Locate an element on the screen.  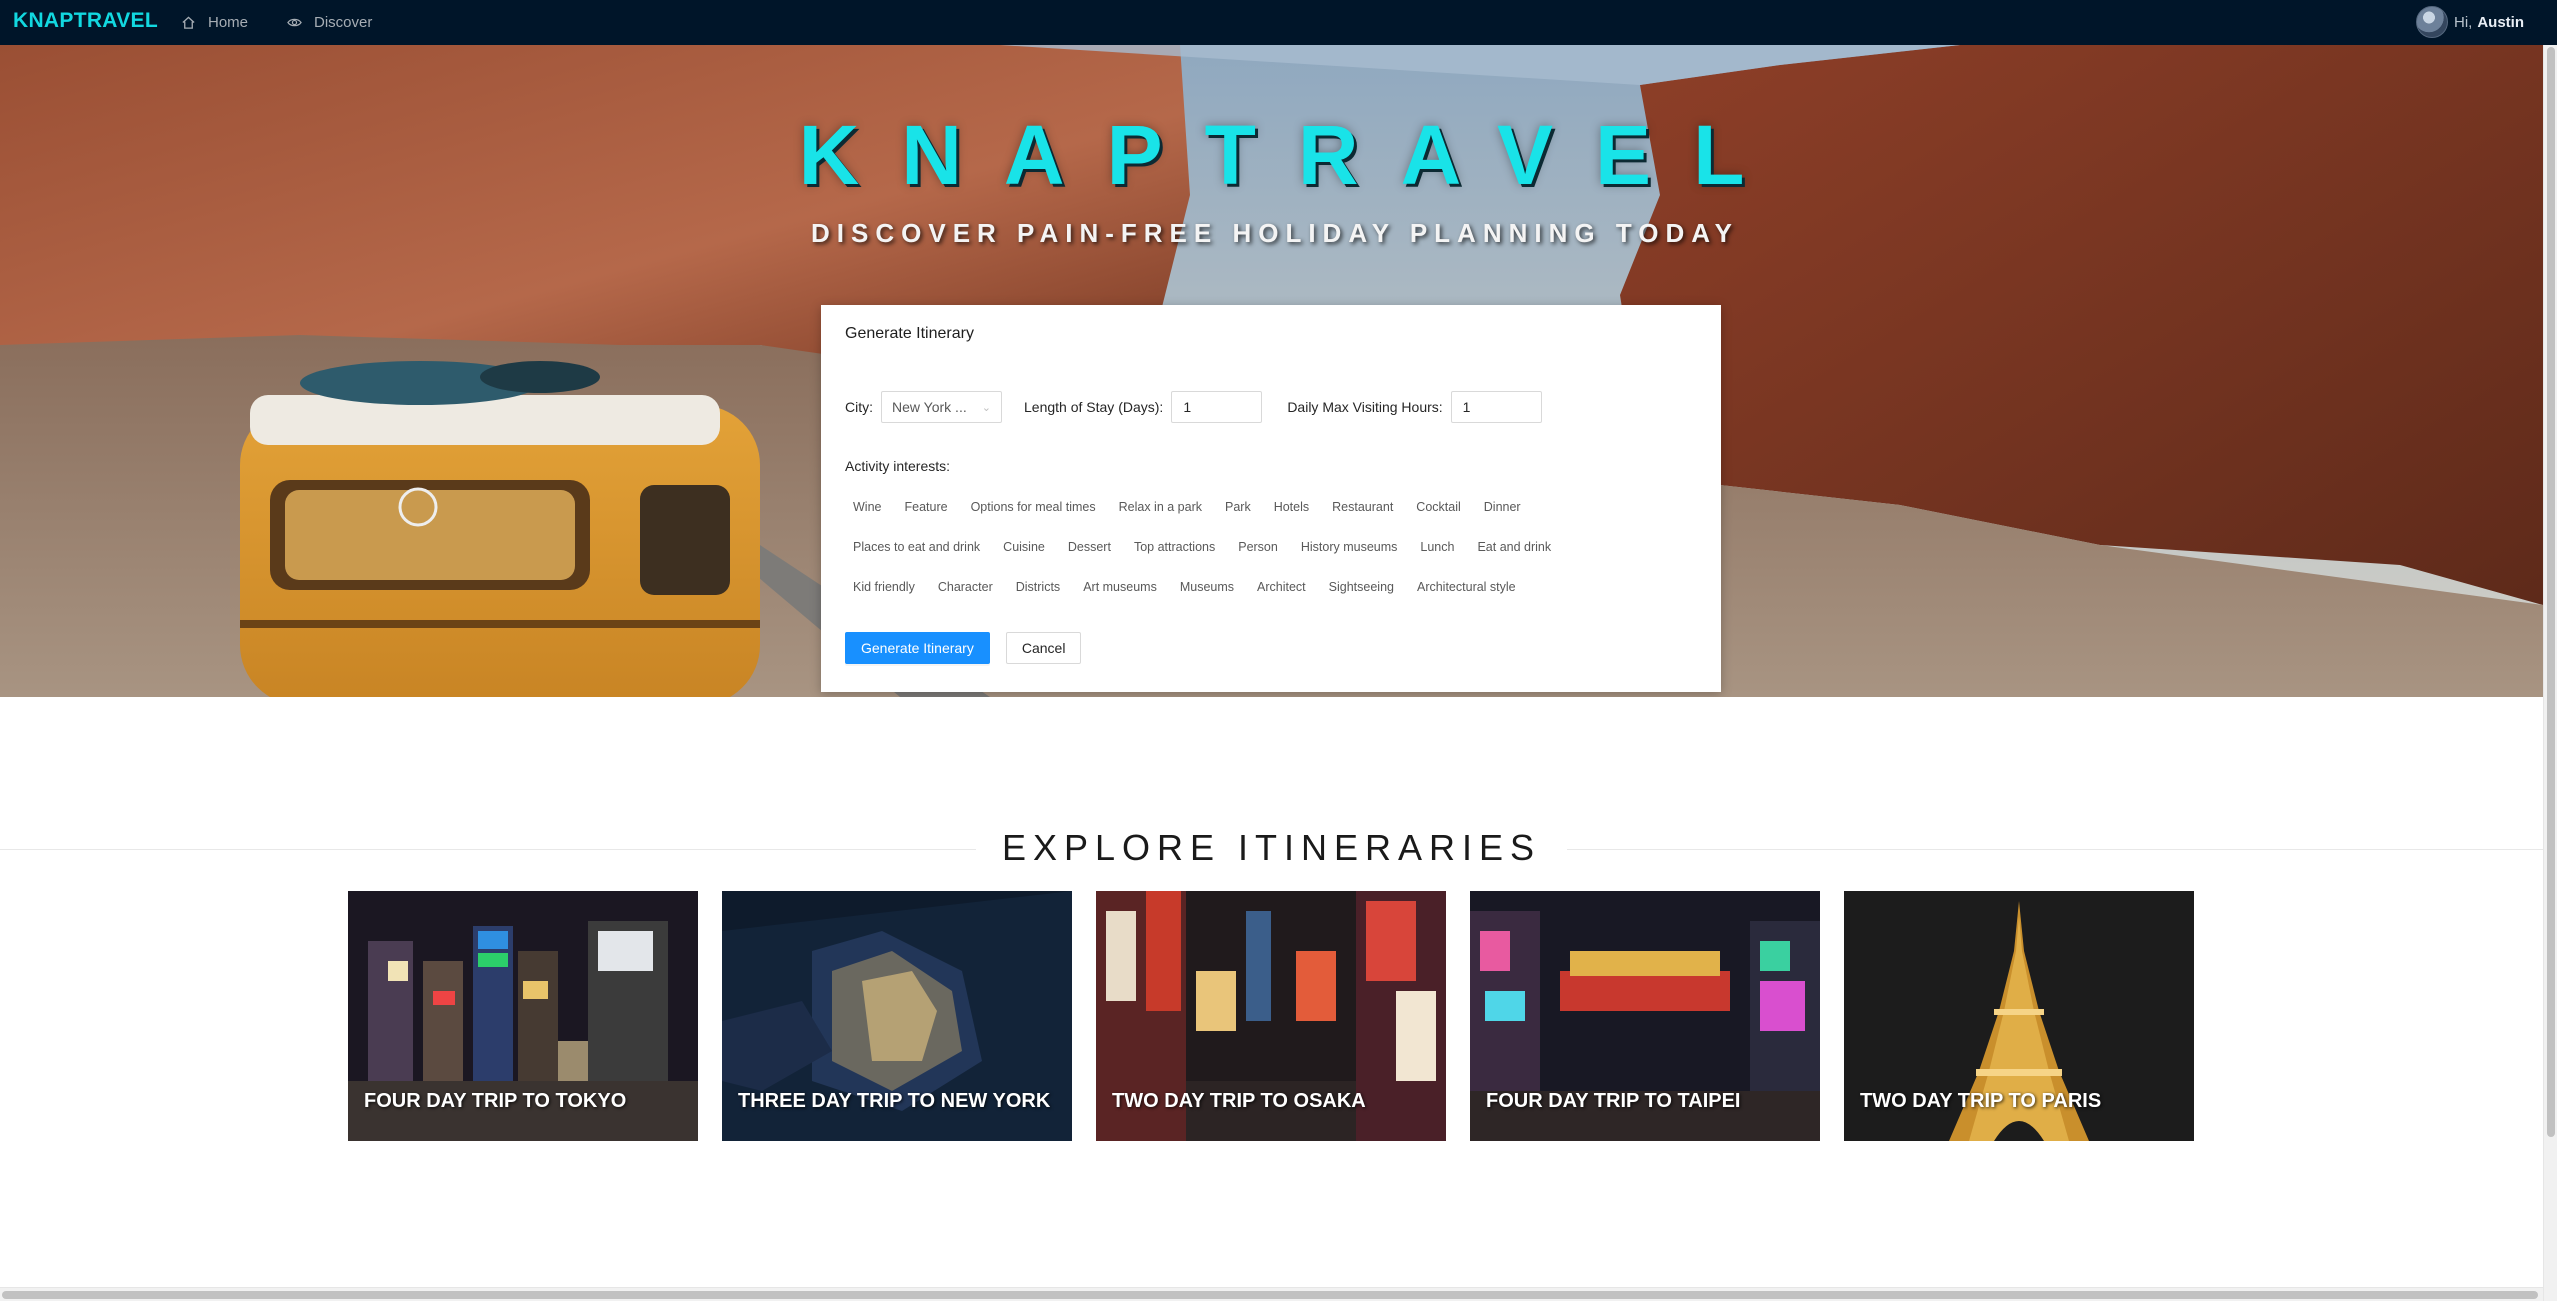
interest-tag: History museums is located at coordinates (1349, 547).